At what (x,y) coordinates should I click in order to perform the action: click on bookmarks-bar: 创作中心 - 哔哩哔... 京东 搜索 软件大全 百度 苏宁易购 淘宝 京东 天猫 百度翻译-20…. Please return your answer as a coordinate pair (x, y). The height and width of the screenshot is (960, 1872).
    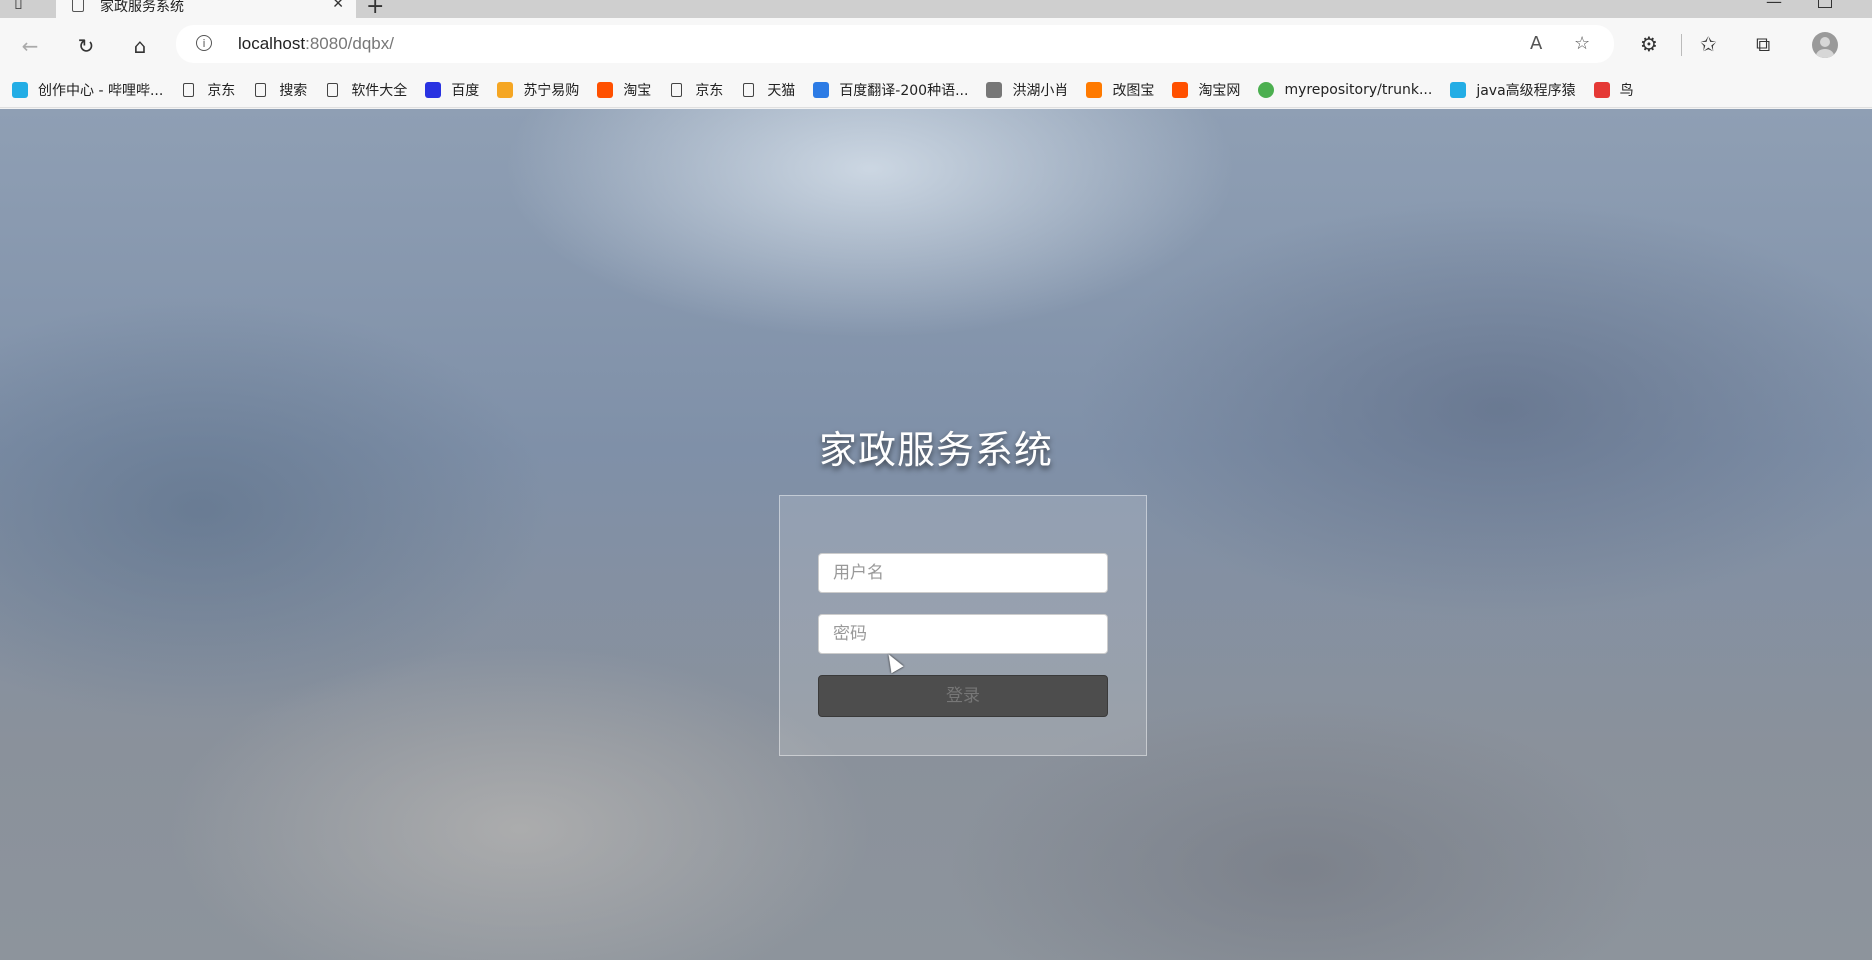
    Looking at the image, I should click on (936, 90).